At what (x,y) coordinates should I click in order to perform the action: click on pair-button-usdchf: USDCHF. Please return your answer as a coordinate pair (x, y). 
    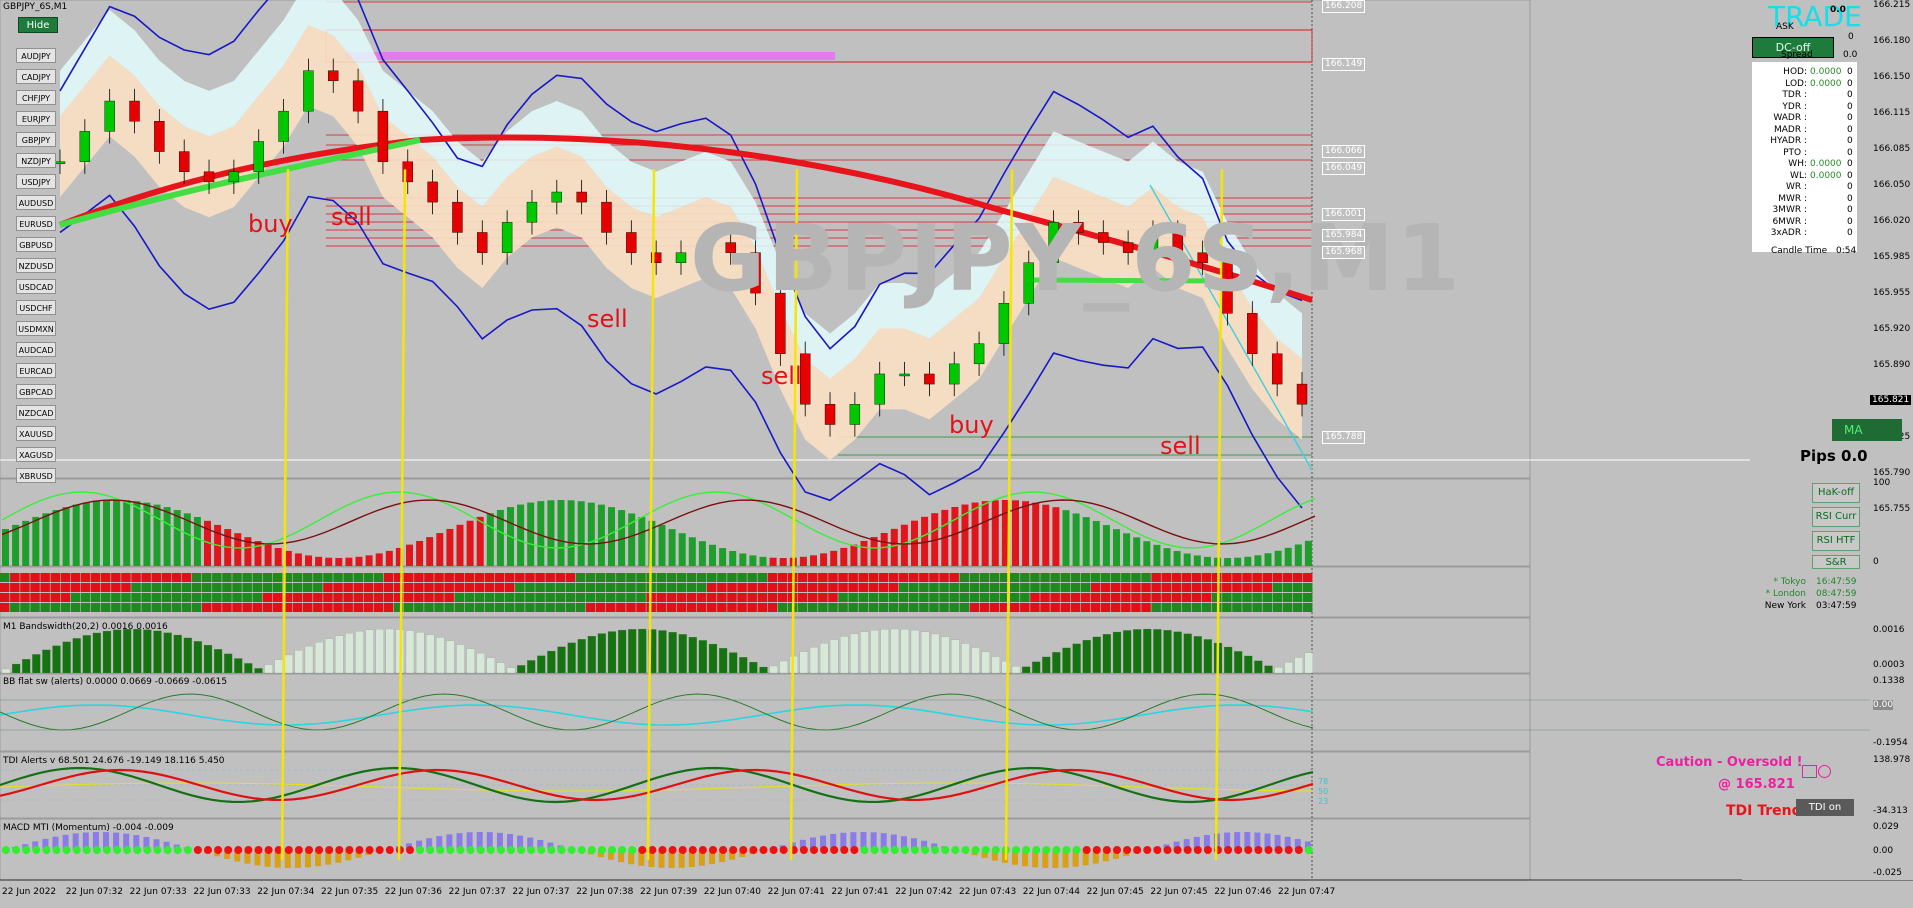
    Looking at the image, I should click on (36, 307).